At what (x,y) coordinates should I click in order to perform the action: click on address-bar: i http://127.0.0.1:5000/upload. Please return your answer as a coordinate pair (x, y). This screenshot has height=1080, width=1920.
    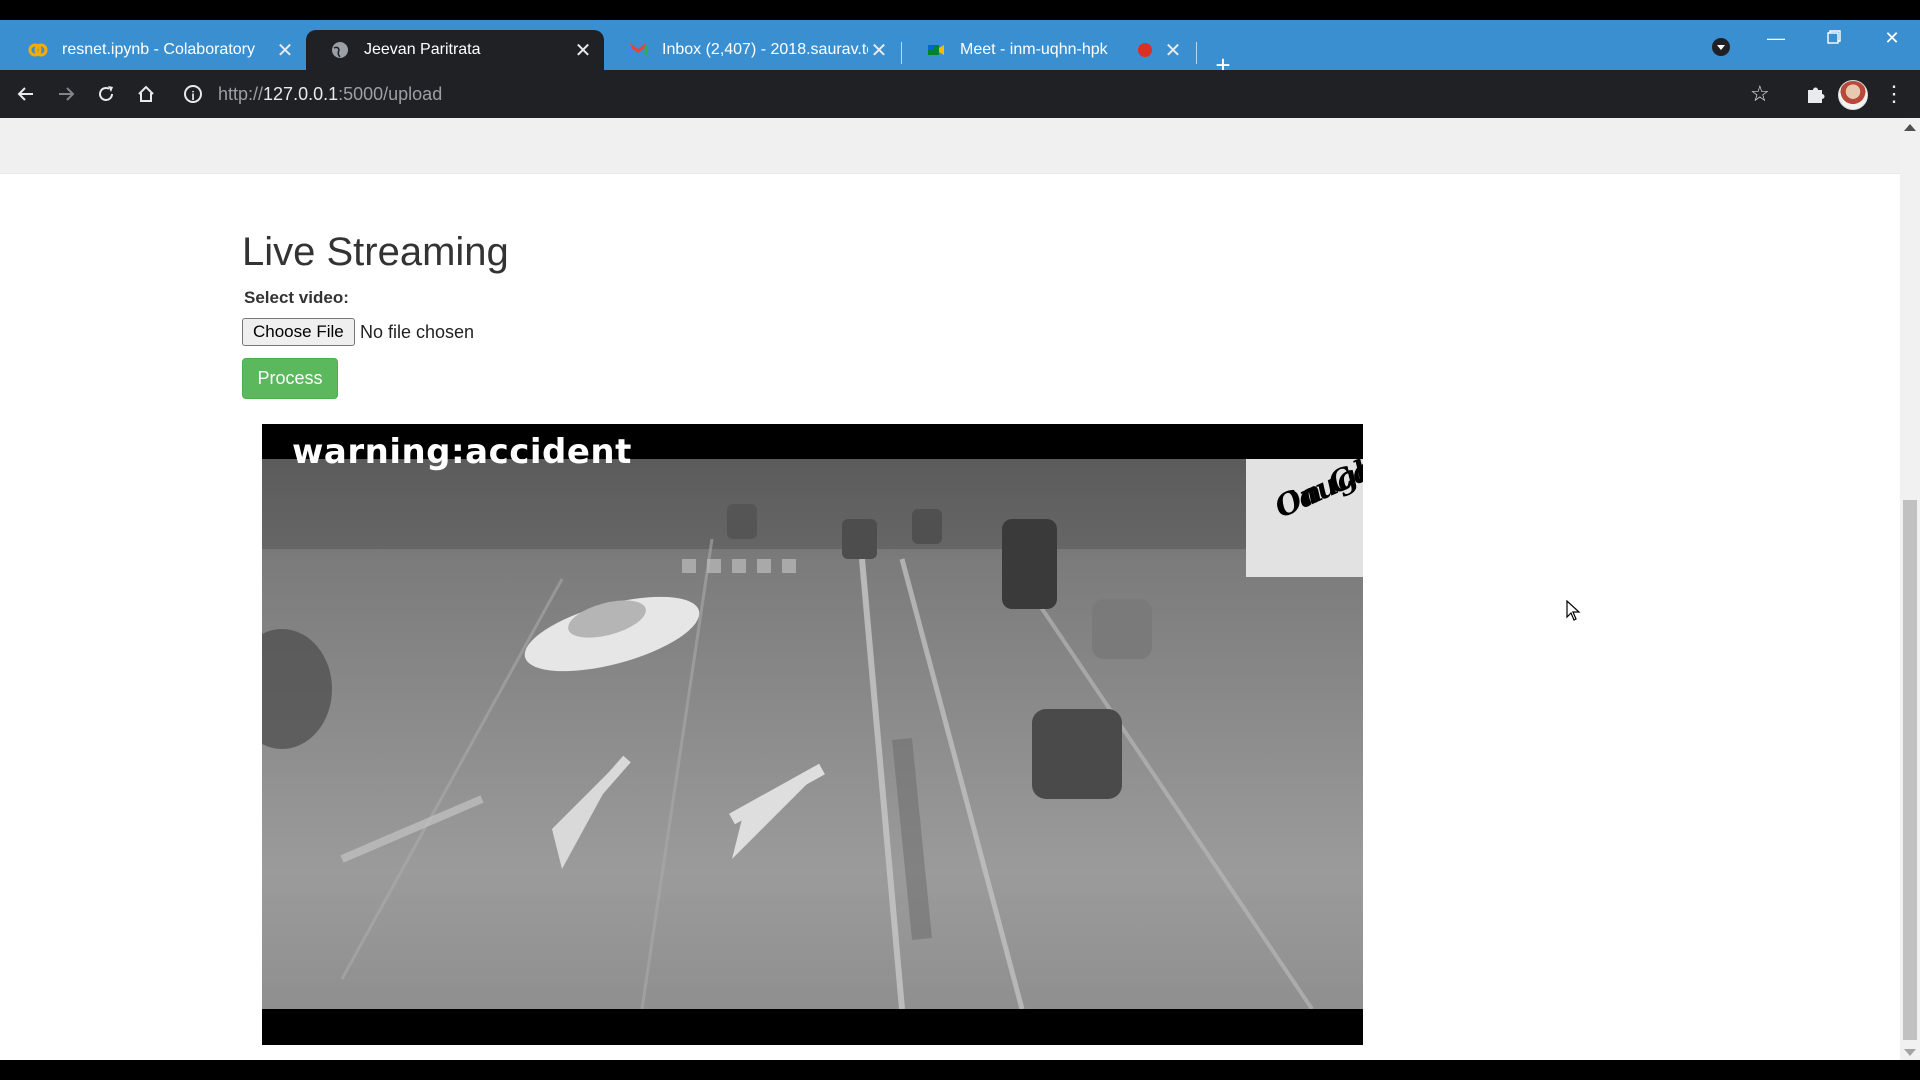
    Looking at the image, I should click on (974, 94).